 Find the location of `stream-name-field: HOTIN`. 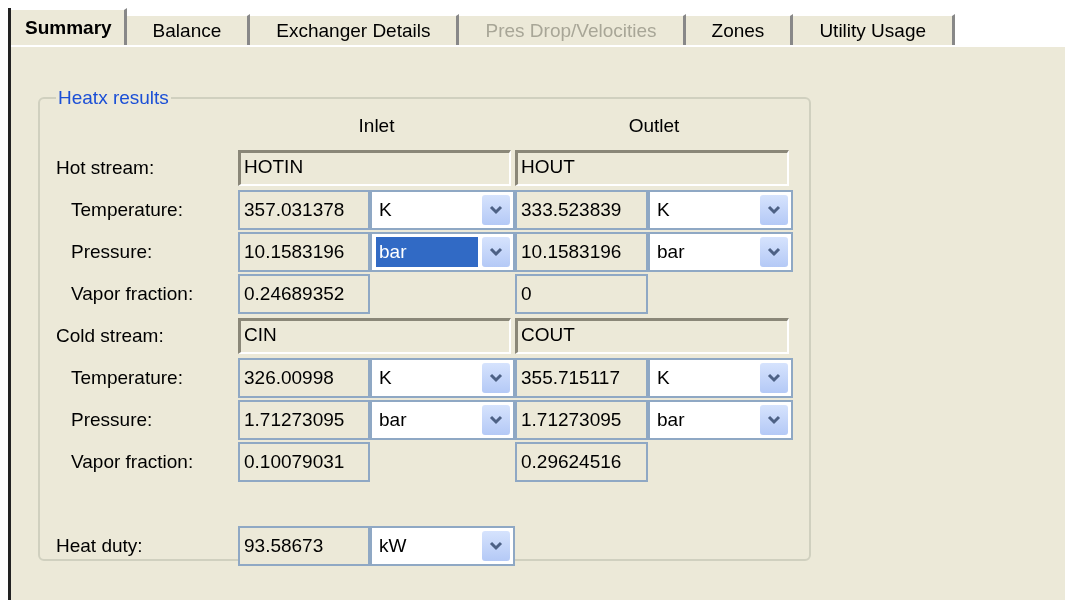

stream-name-field: HOTIN is located at coordinates (374, 168).